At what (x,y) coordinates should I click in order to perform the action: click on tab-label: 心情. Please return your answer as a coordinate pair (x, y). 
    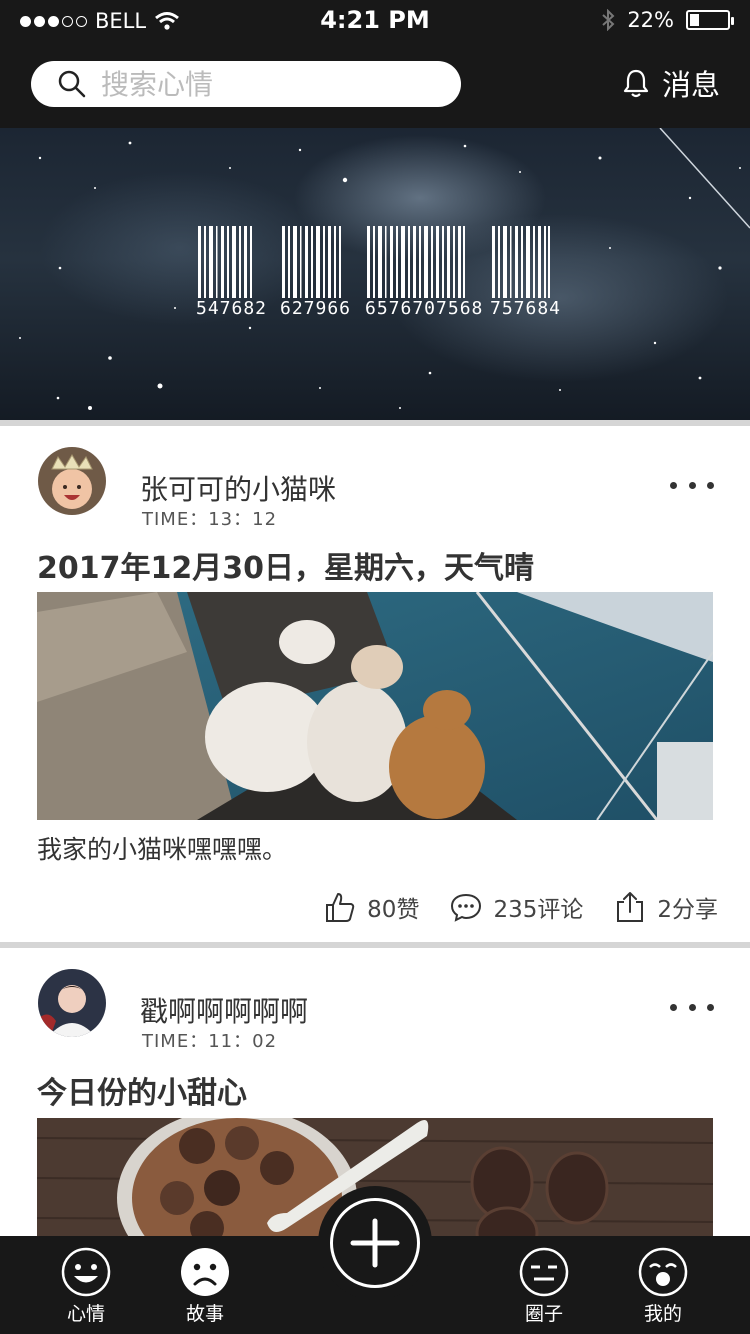
    Looking at the image, I should click on (85, 1314).